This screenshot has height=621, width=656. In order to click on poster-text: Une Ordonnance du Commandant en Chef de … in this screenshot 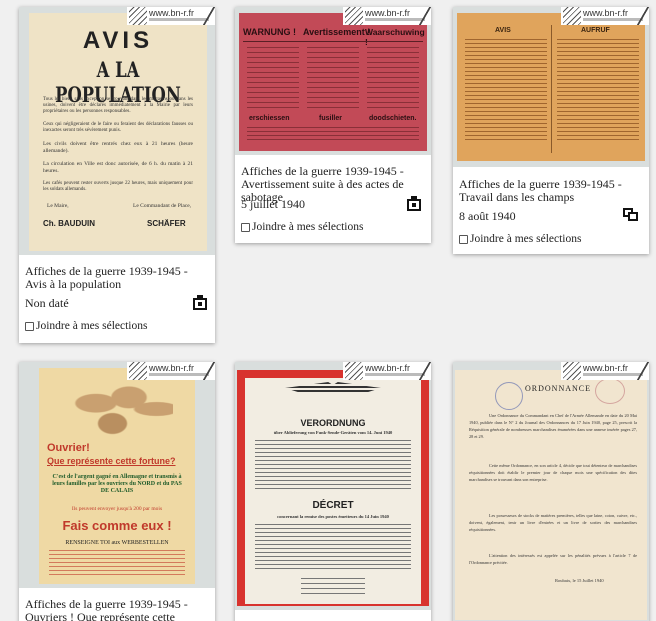, I will do `click(553, 426)`.